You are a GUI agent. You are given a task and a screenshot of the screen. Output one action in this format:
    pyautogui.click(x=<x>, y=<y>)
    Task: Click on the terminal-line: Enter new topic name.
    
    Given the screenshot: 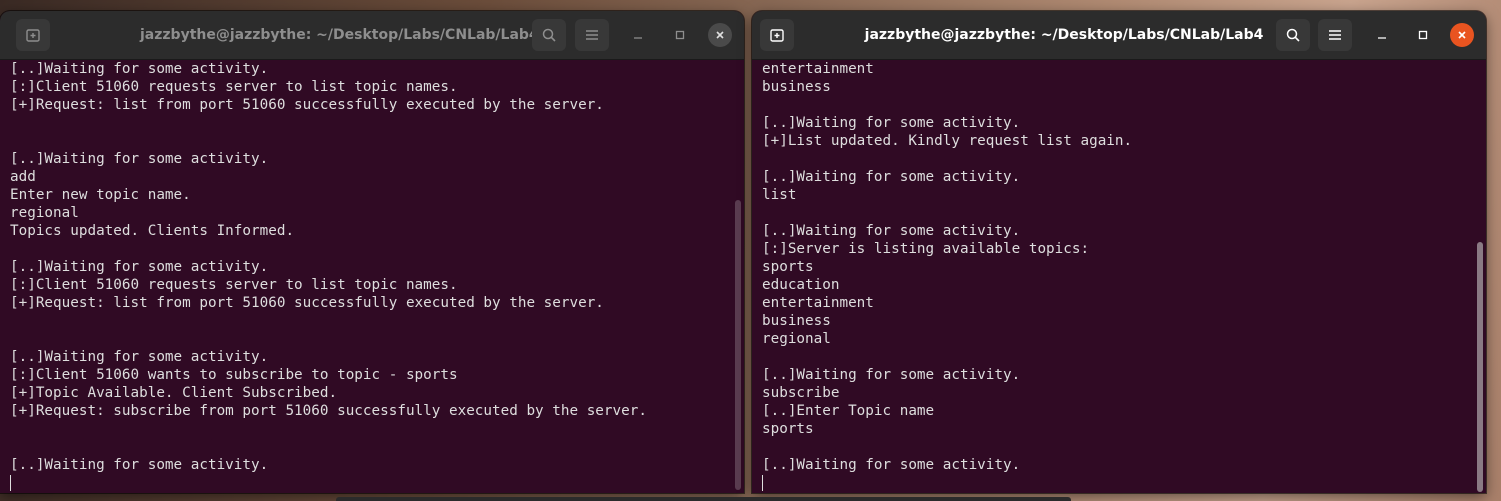 What is the action you would take?
    pyautogui.click(x=100, y=195)
    